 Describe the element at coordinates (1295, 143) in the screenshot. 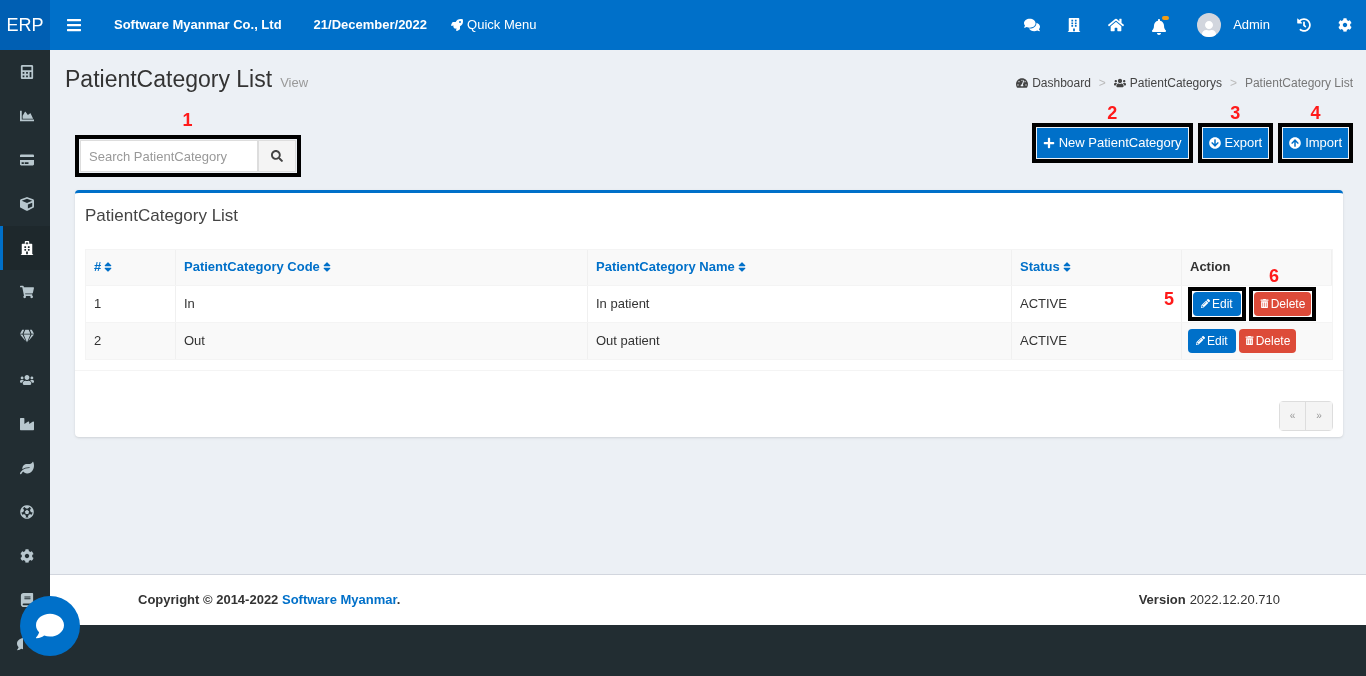

I see `upload-icon` at that location.